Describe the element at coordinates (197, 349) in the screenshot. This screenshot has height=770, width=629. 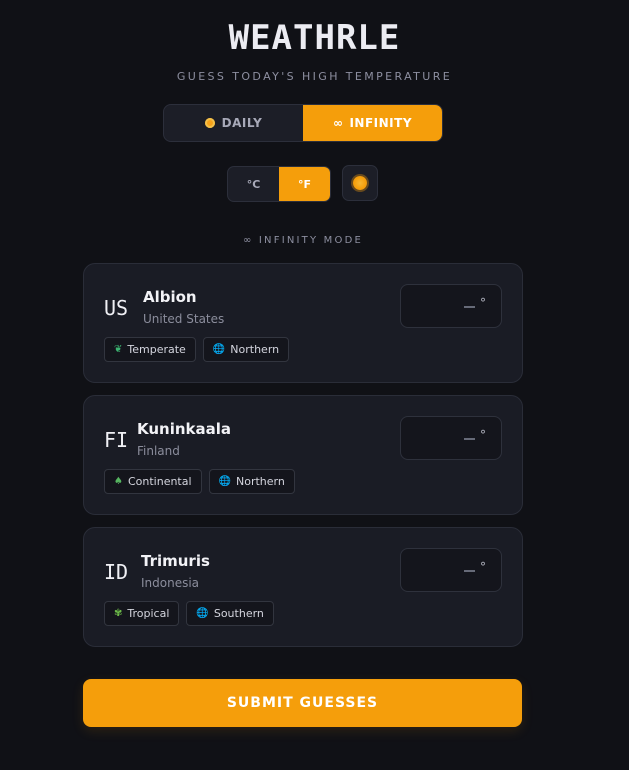
I see `tag-list: ❦ Temperate 🌐 Northern` at that location.